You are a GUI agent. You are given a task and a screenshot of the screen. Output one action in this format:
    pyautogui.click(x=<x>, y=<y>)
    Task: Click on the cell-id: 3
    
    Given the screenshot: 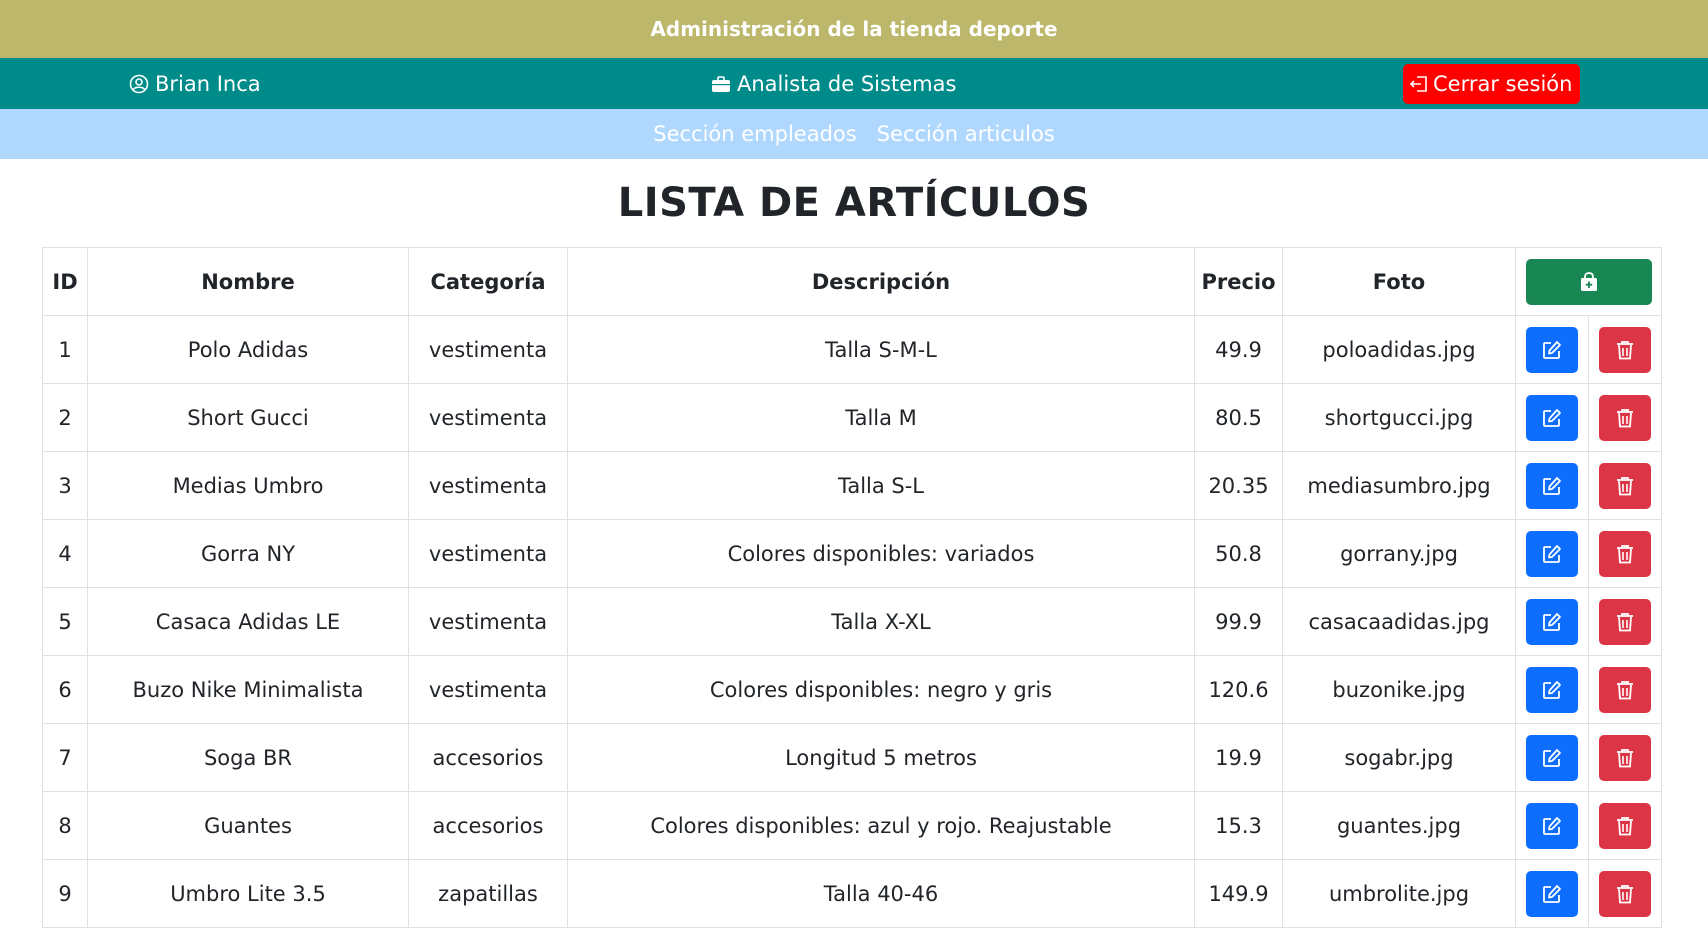 What is the action you would take?
    pyautogui.click(x=65, y=485)
    